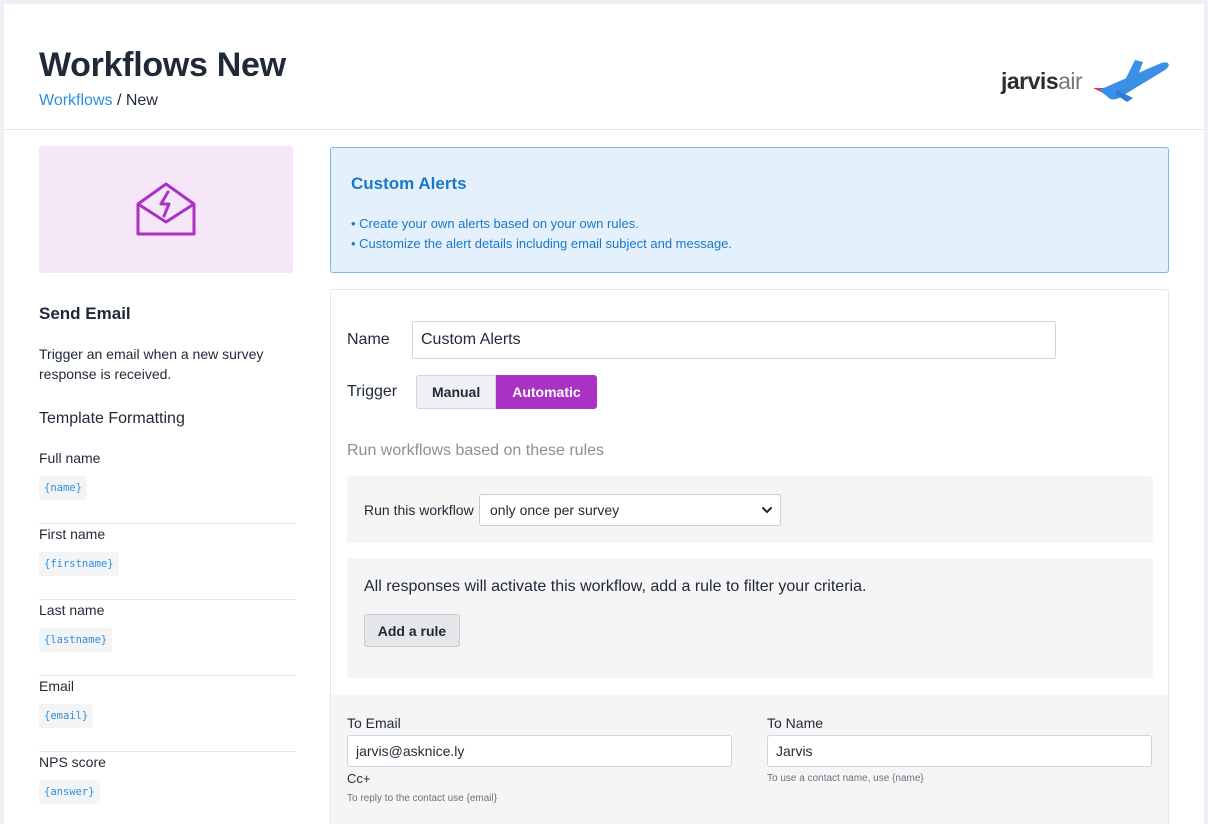  Describe the element at coordinates (372, 391) in the screenshot. I see `trigger-label: Trigger` at that location.